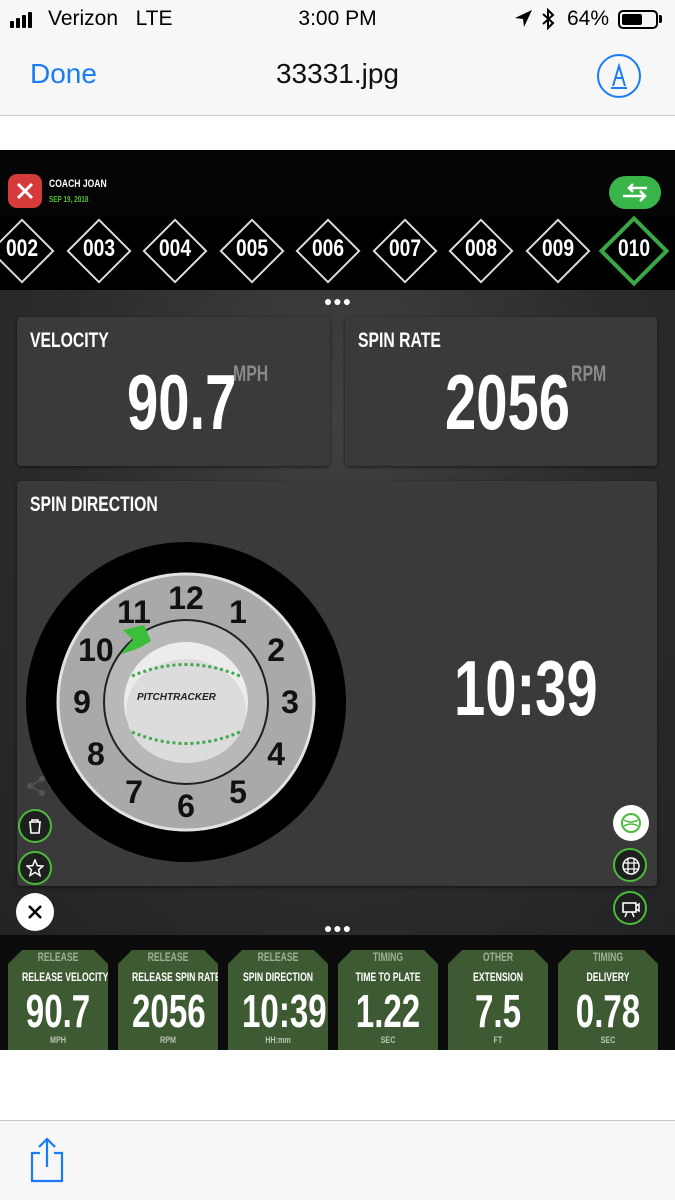 This screenshot has width=675, height=1200. Describe the element at coordinates (69, 340) in the screenshot. I see `velocity-label: VELOCITY` at that location.